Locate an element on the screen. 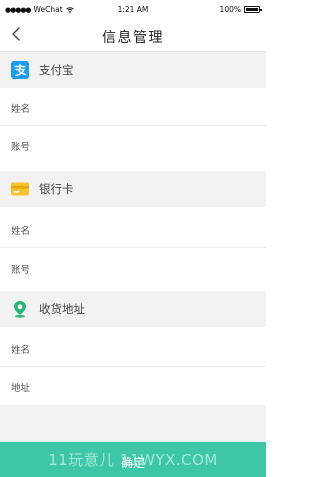 This screenshot has width=320, height=477. bank-card-icon is located at coordinates (20, 189).